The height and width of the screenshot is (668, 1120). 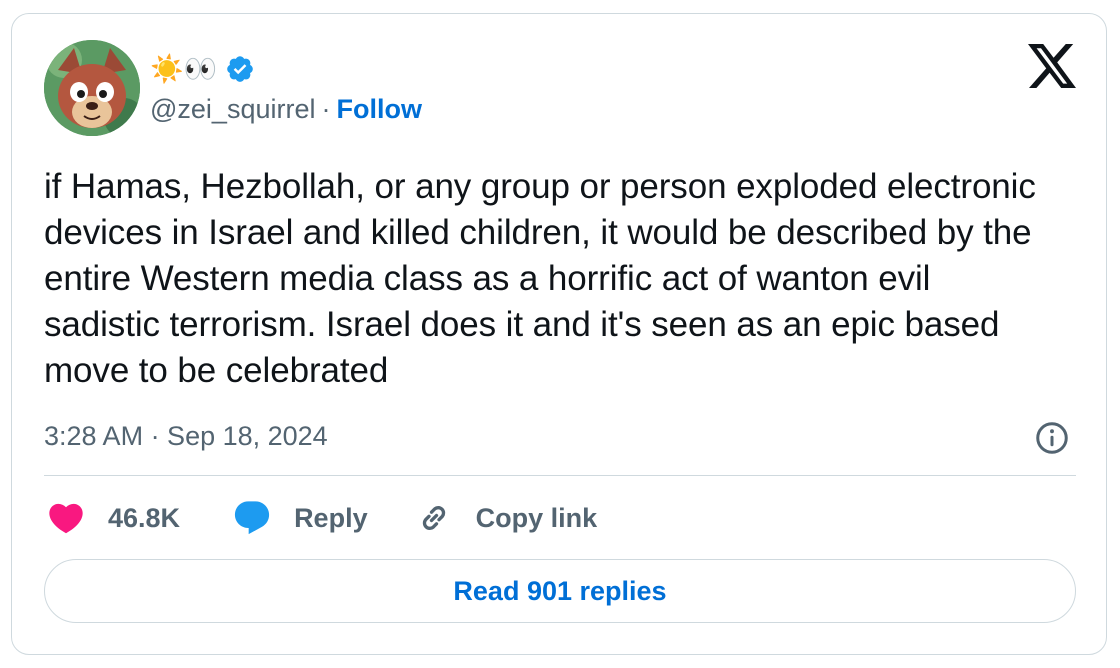 I want to click on like-button: 46.8K, so click(x=139, y=518).